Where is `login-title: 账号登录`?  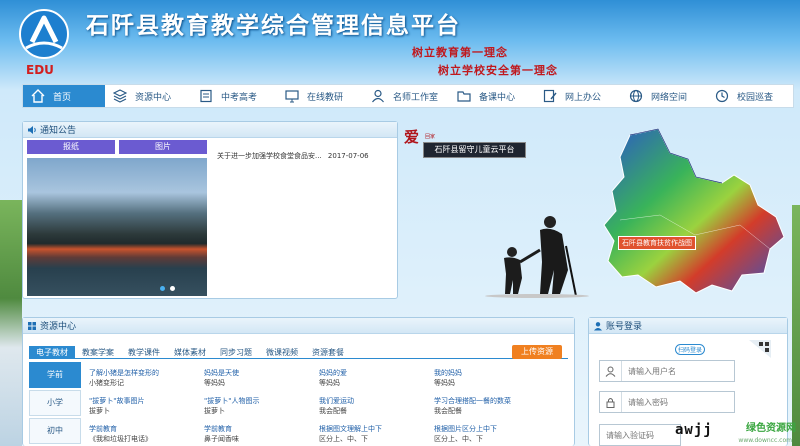
login-title: 账号登录 is located at coordinates (624, 327).